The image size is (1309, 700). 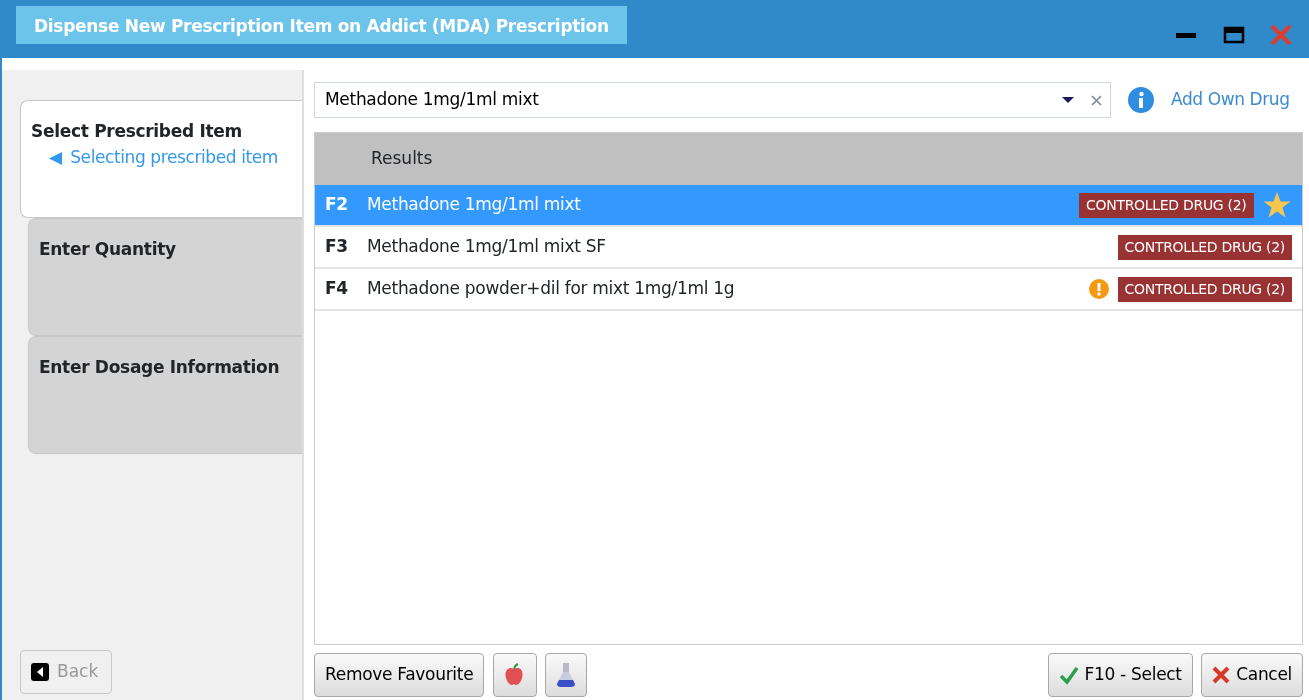 I want to click on wizard-step: Enter Dosage Information, so click(x=165, y=395).